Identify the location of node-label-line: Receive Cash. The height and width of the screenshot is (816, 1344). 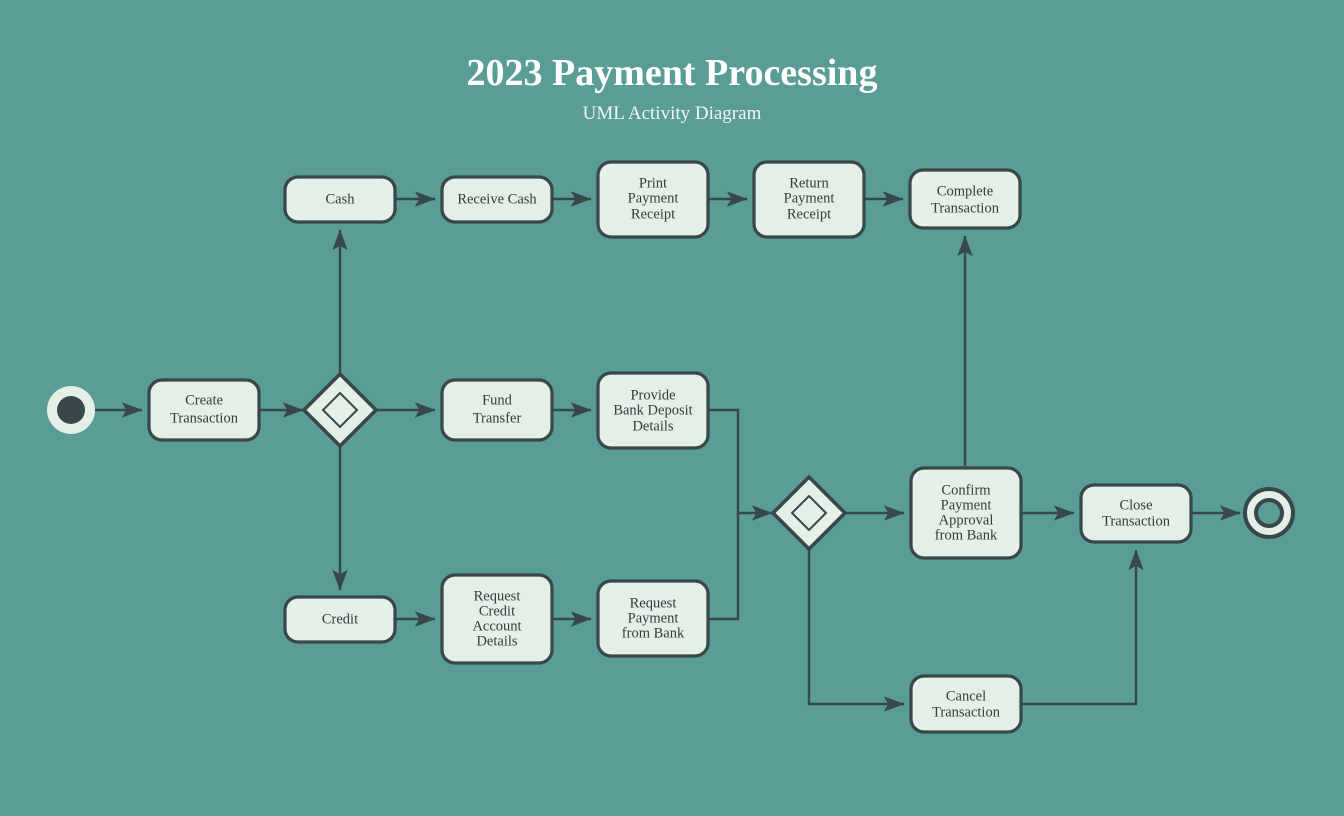
(497, 199).